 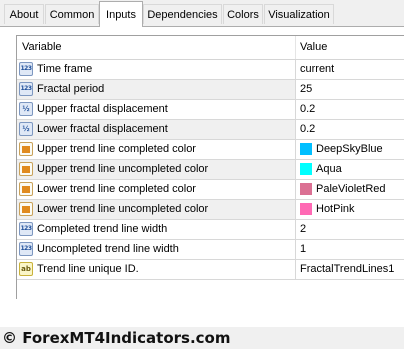 I want to click on copyright-watermark: © ForexMT4Indicators.com, so click(x=116, y=338).